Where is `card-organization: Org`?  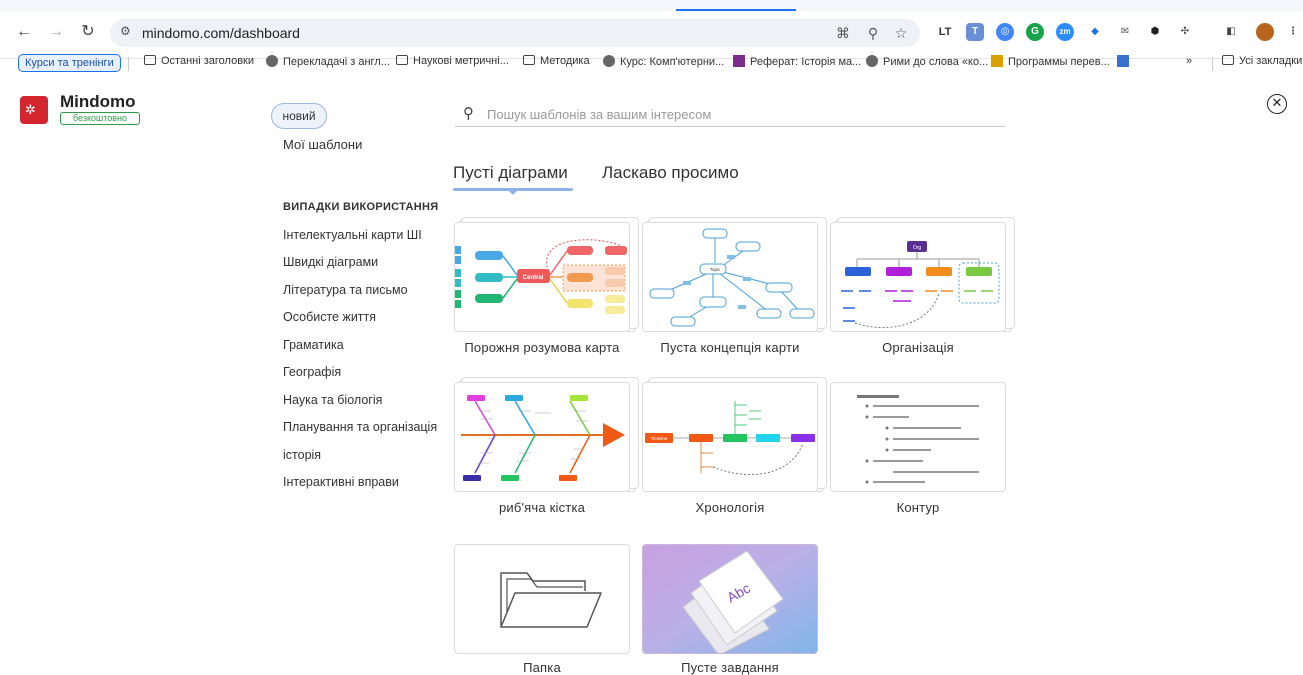
card-organization: Org is located at coordinates (922, 274).